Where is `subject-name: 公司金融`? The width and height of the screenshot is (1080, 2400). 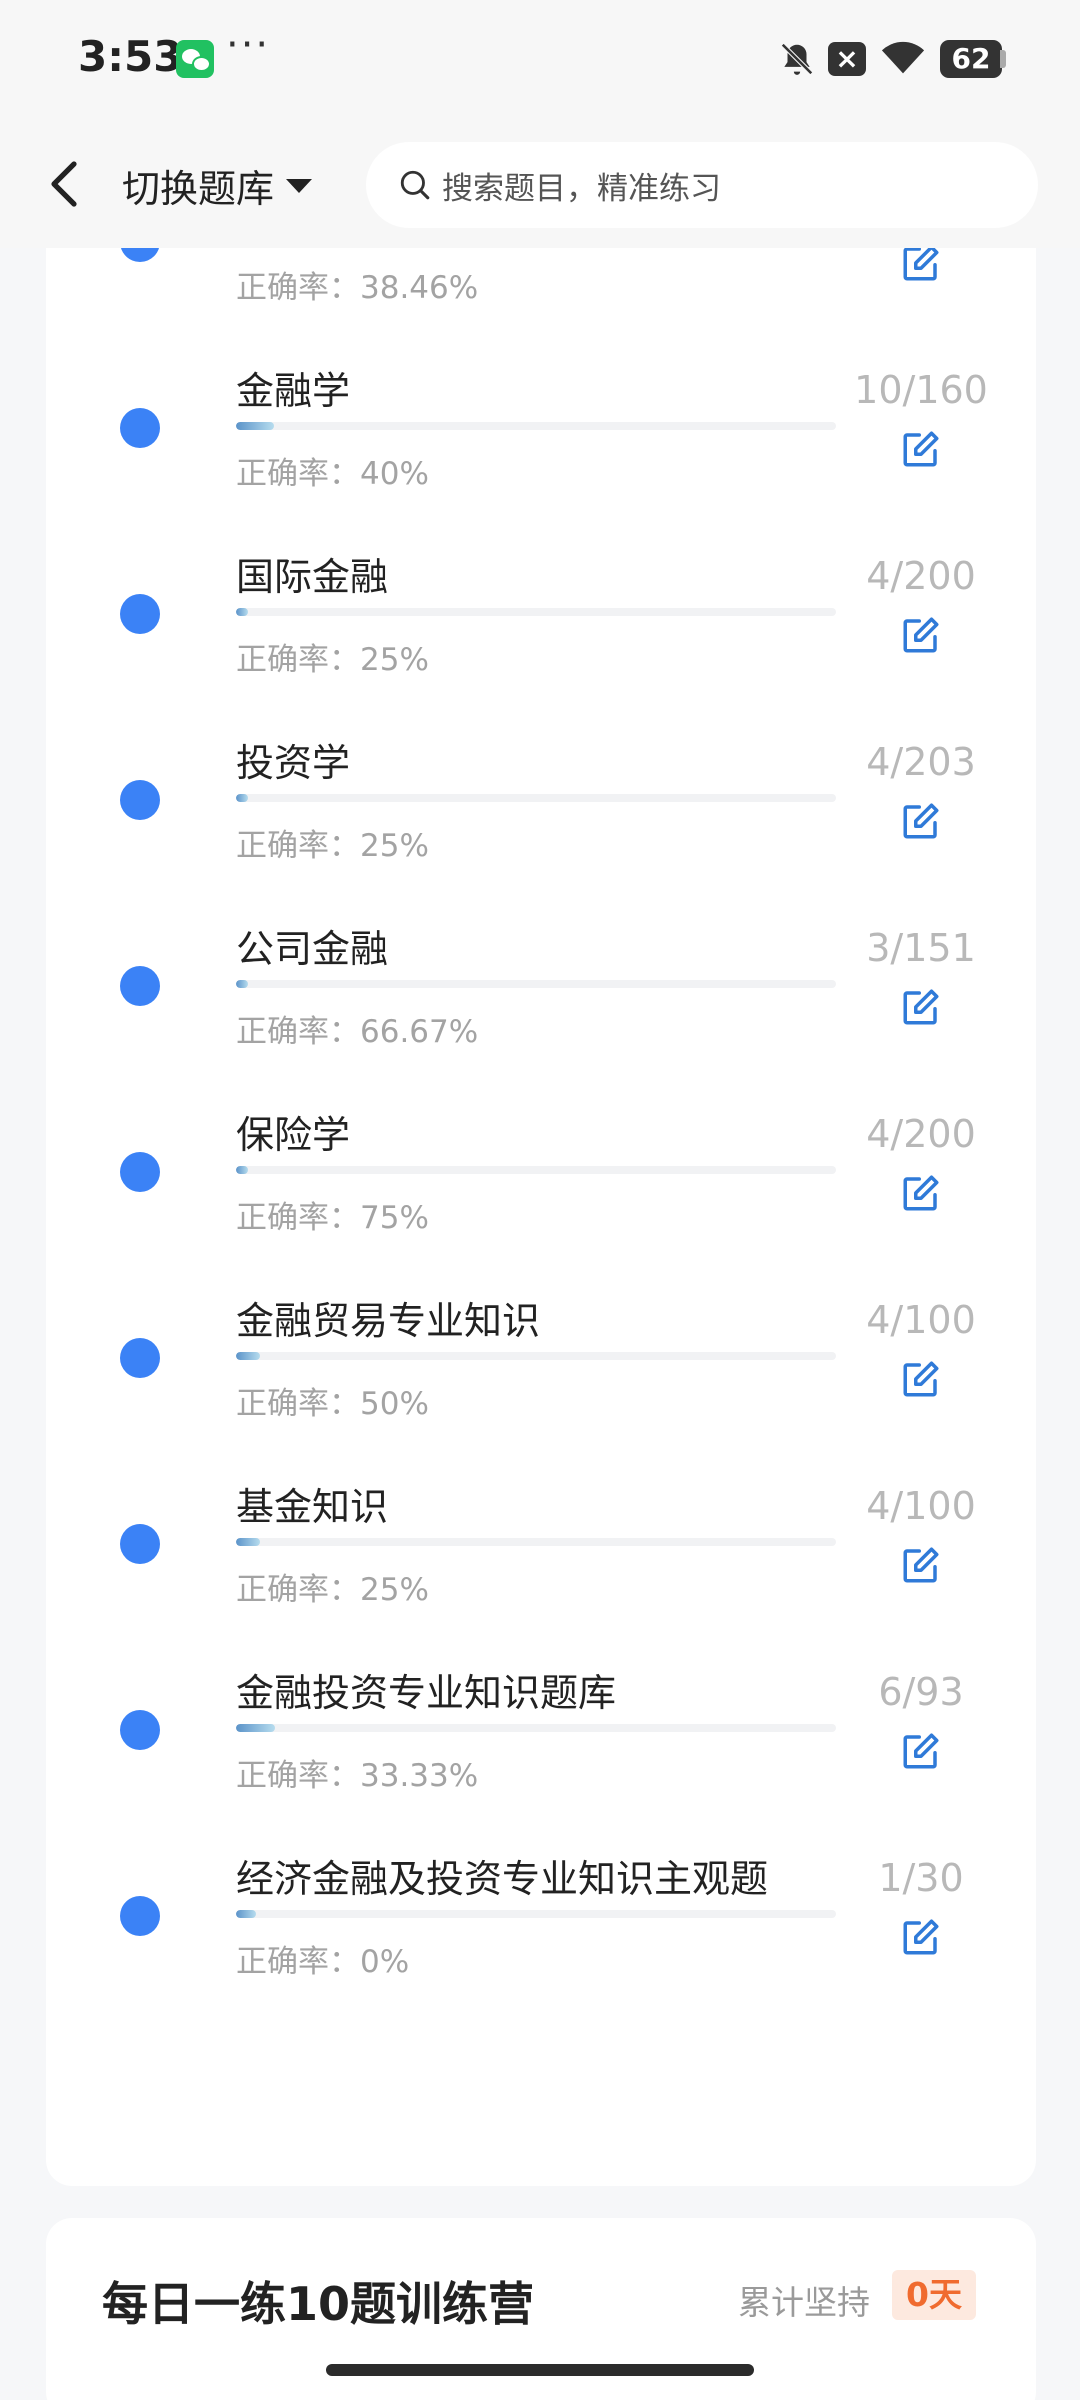
subject-name: 公司金融 is located at coordinates (312, 949).